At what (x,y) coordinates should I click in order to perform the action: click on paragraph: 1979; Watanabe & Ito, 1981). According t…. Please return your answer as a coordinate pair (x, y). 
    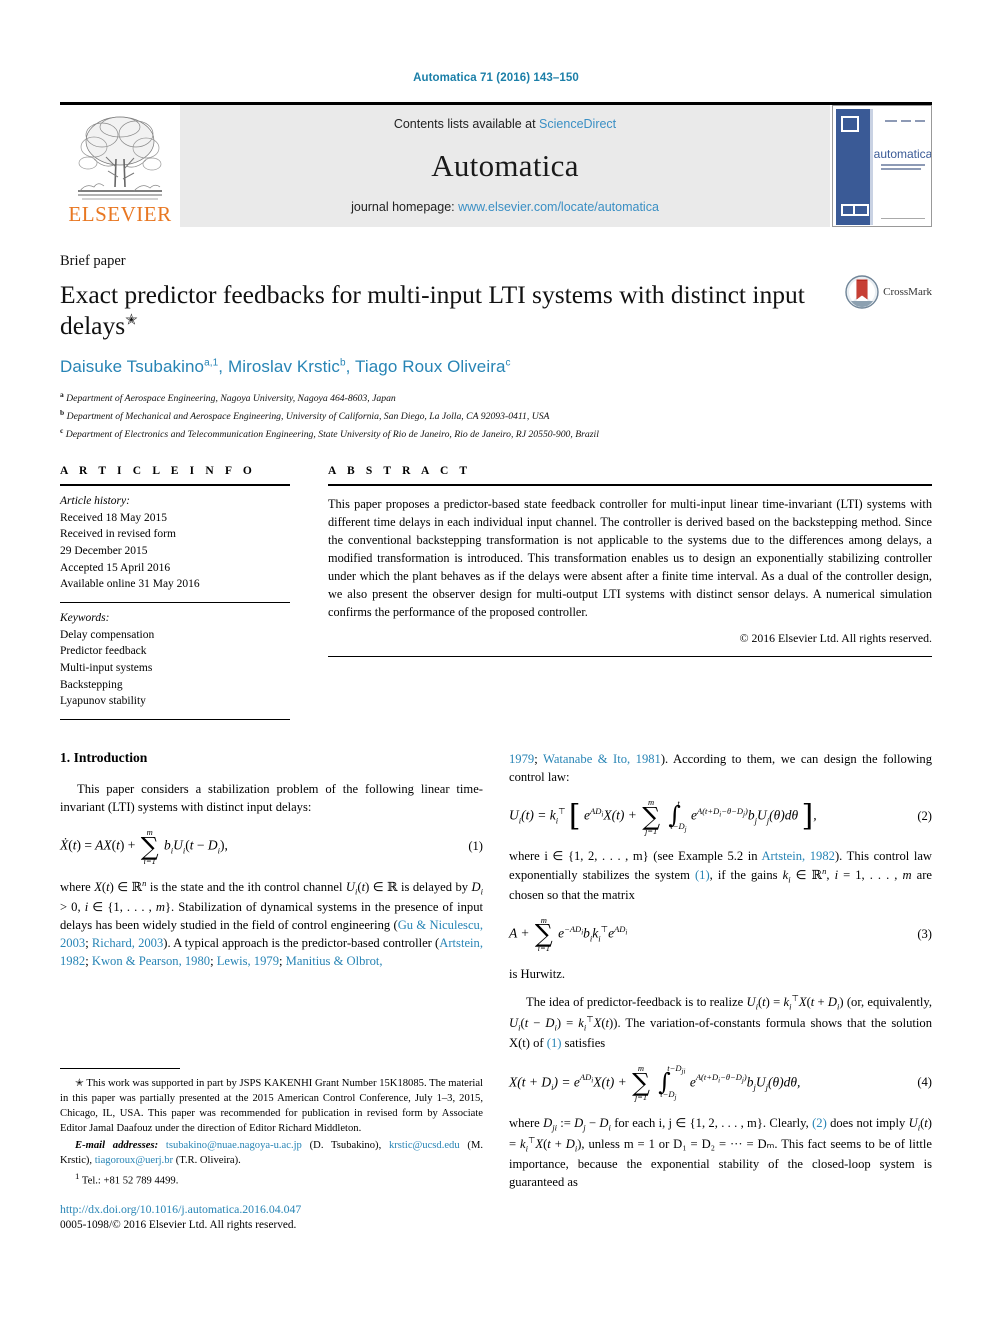
    Looking at the image, I should click on (721, 768).